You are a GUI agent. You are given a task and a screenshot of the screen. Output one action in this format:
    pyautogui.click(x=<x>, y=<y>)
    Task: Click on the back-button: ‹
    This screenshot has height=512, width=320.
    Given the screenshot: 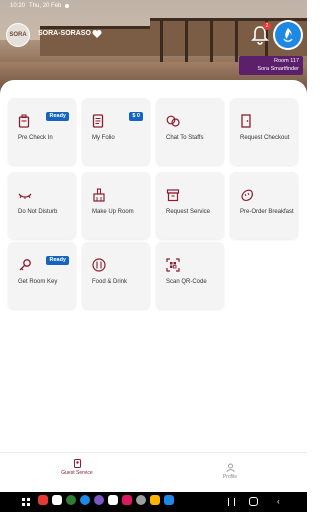 What is the action you would take?
    pyautogui.click(x=280, y=502)
    